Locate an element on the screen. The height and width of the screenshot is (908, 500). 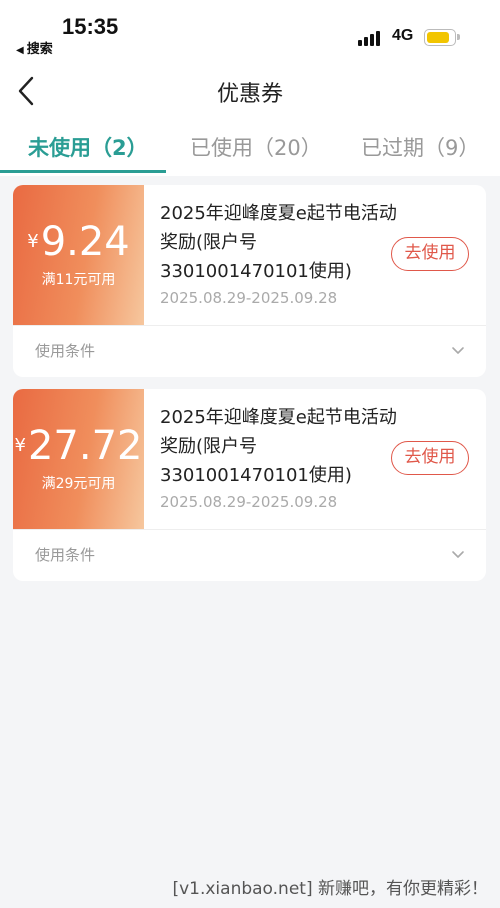
tab-used: 已使用（20） is located at coordinates (256, 147).